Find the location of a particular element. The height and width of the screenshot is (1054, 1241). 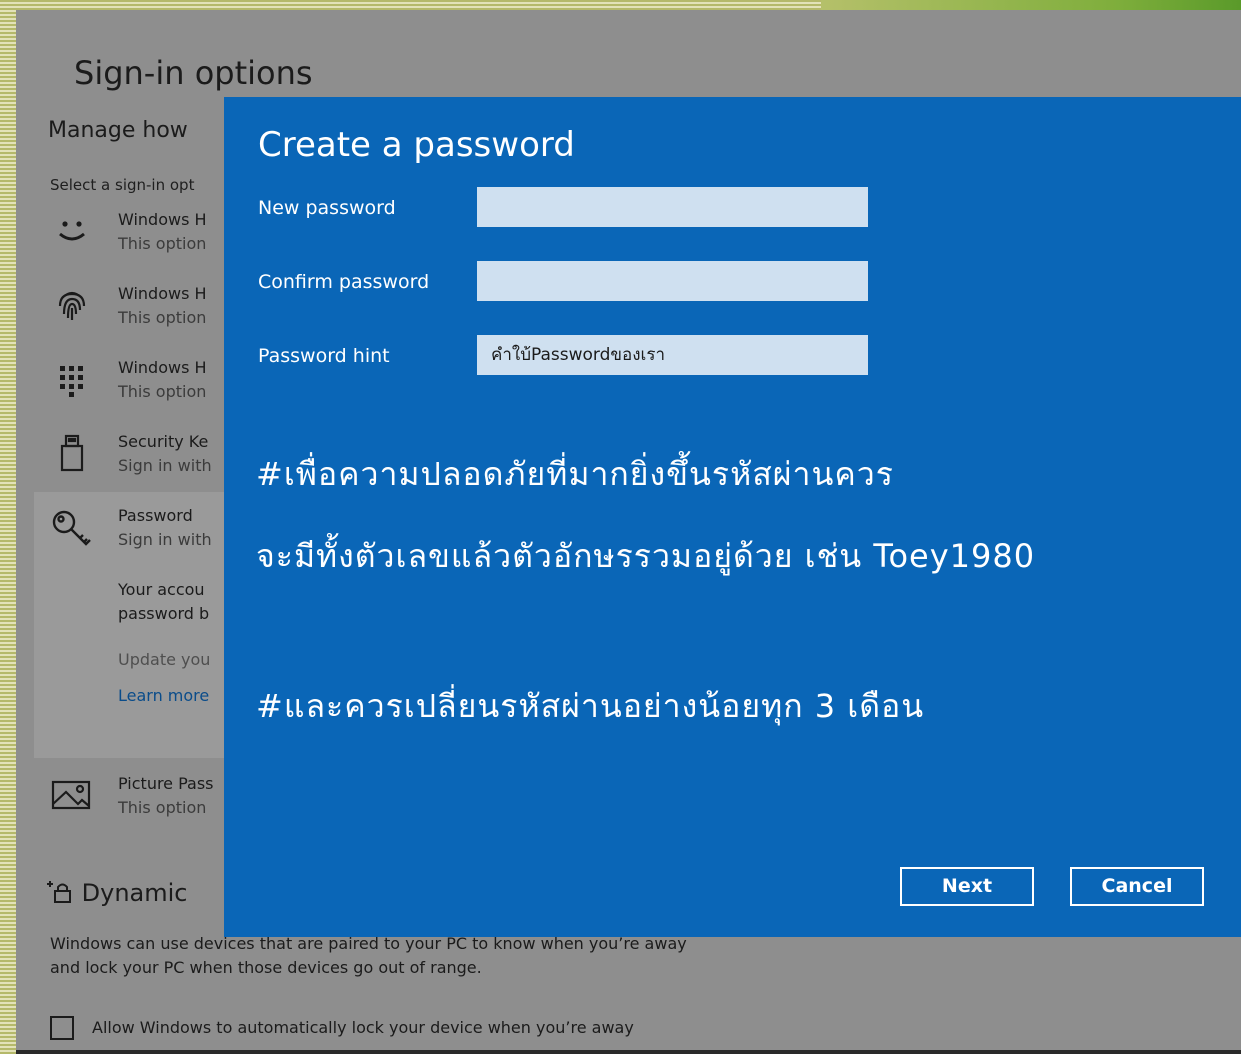

next-button: Next is located at coordinates (967, 886).